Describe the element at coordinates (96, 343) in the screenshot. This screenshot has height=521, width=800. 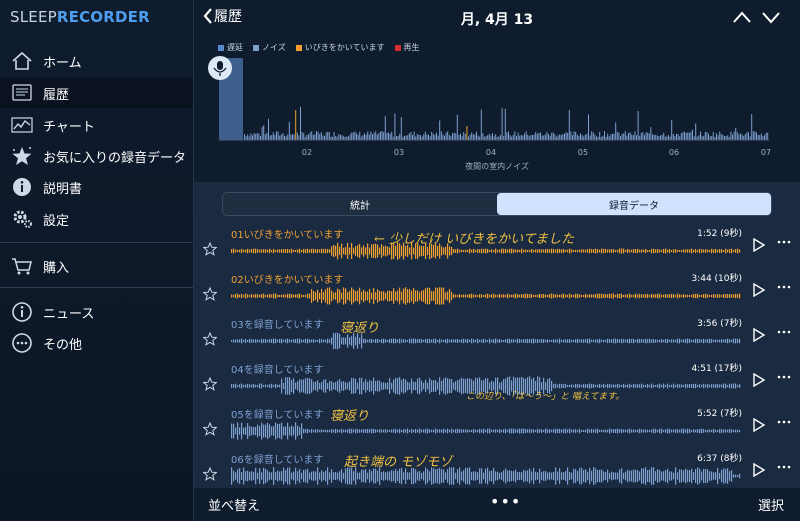
I see `sidebar-item-other: その他` at that location.